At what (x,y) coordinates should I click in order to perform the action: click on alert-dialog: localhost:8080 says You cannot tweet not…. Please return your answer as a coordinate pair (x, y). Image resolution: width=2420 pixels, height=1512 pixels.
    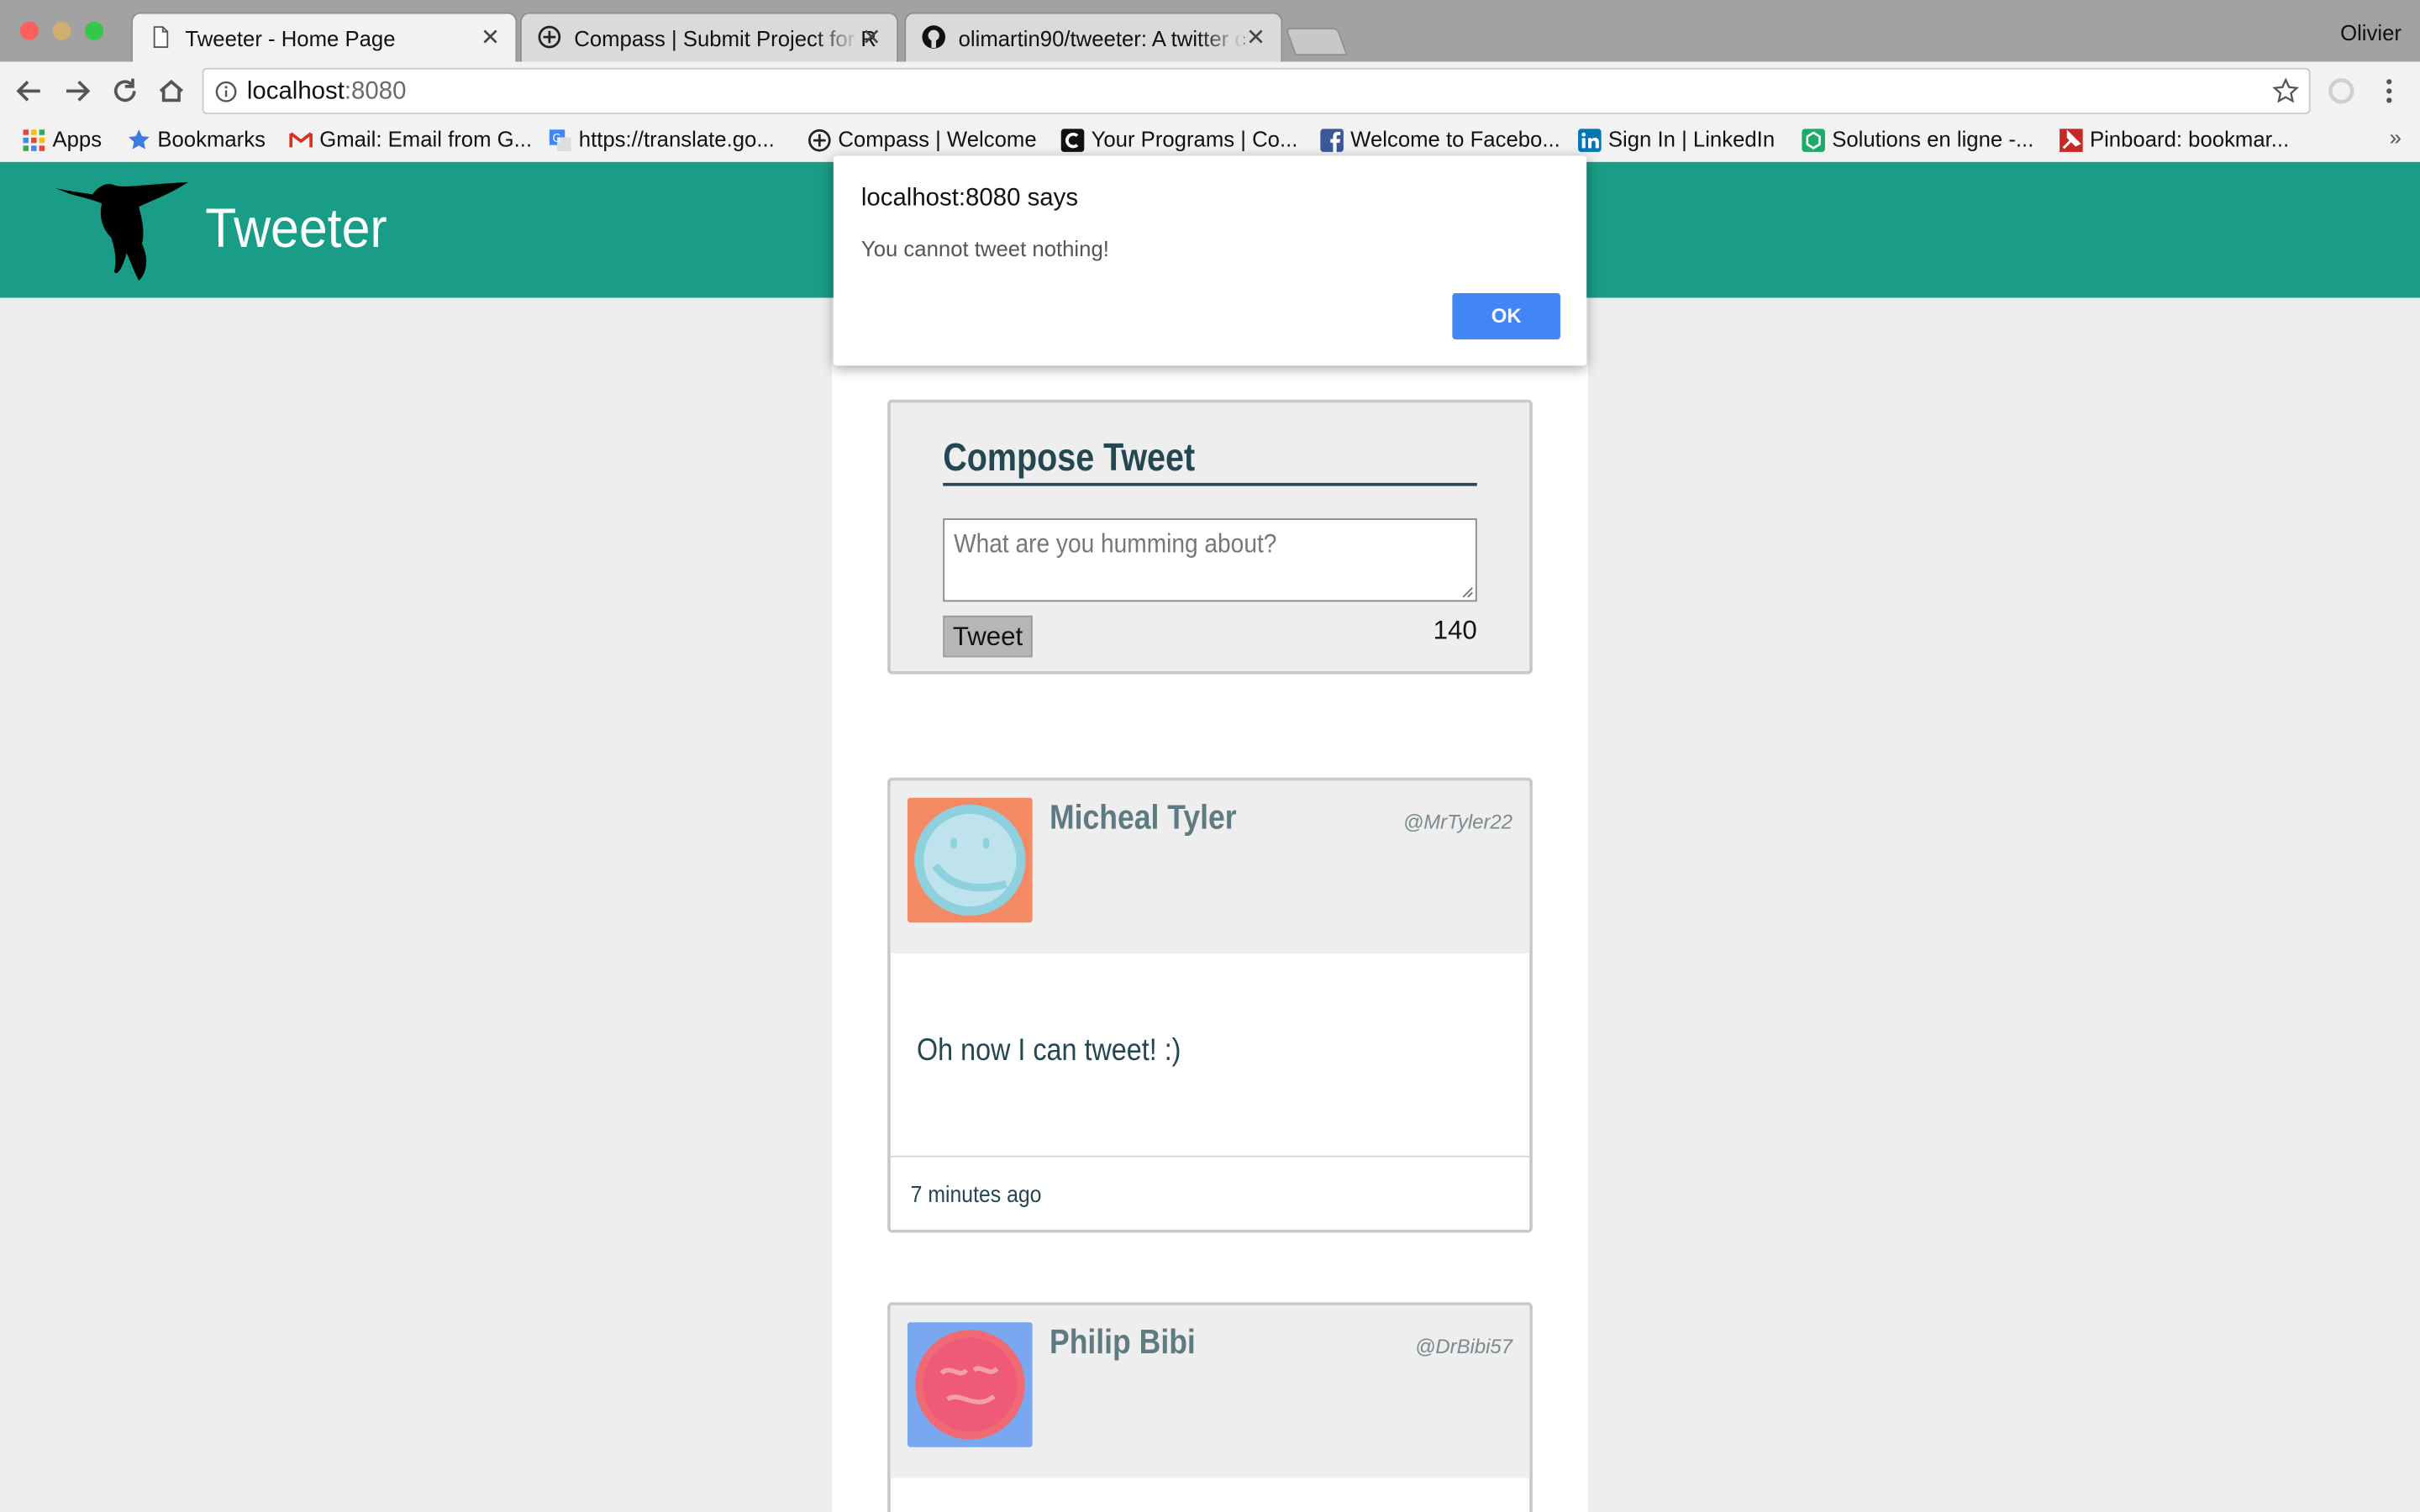
    Looking at the image, I should click on (1210, 260).